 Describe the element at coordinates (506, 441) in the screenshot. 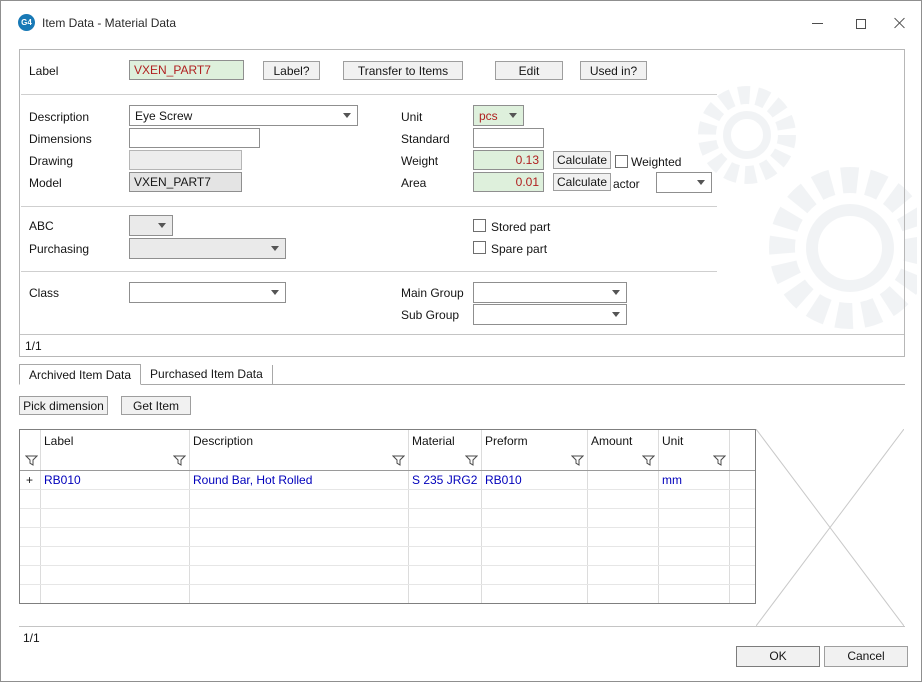

I see `column-header-preform: Preform` at that location.